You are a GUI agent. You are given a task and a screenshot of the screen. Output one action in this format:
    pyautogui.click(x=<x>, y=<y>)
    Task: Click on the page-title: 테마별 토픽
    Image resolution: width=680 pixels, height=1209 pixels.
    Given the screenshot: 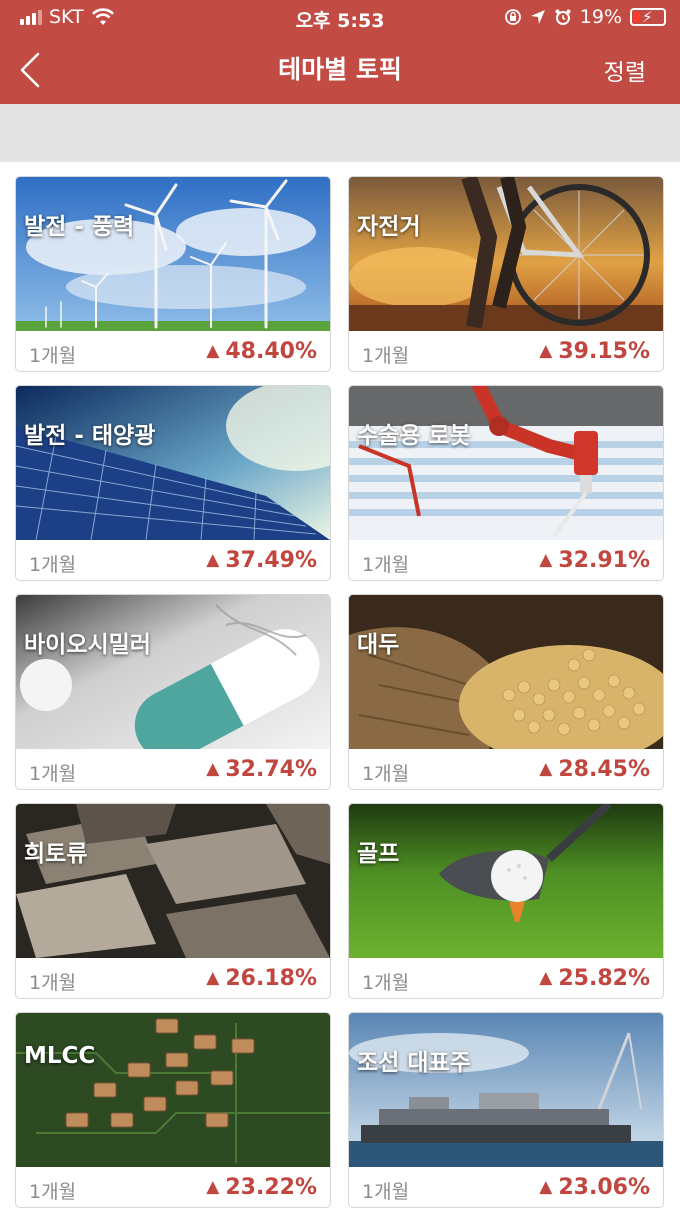 What is the action you would take?
    pyautogui.click(x=340, y=69)
    